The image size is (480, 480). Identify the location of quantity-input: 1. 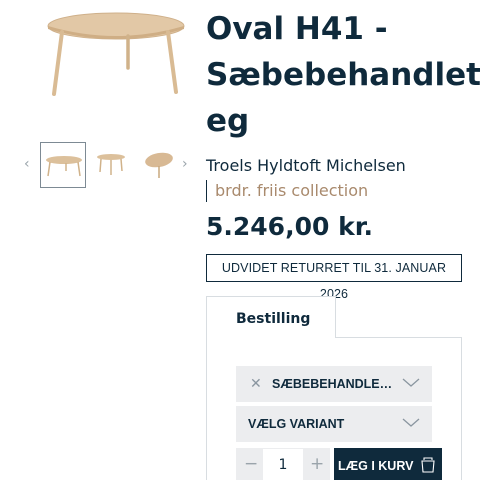
(283, 464).